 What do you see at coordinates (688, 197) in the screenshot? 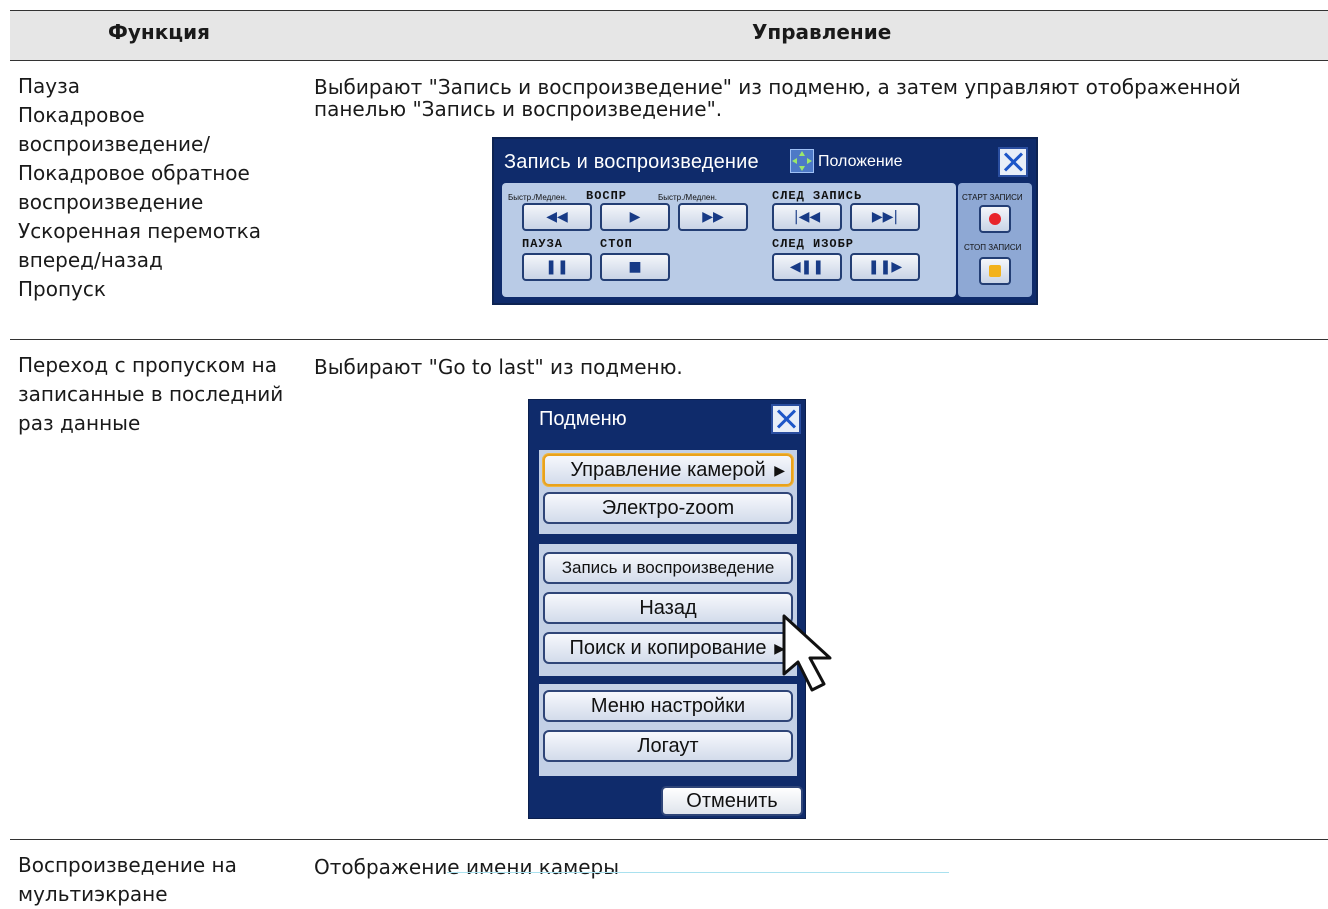
I see `fast-slow-label-2: Быстр./Медлен.` at bounding box center [688, 197].